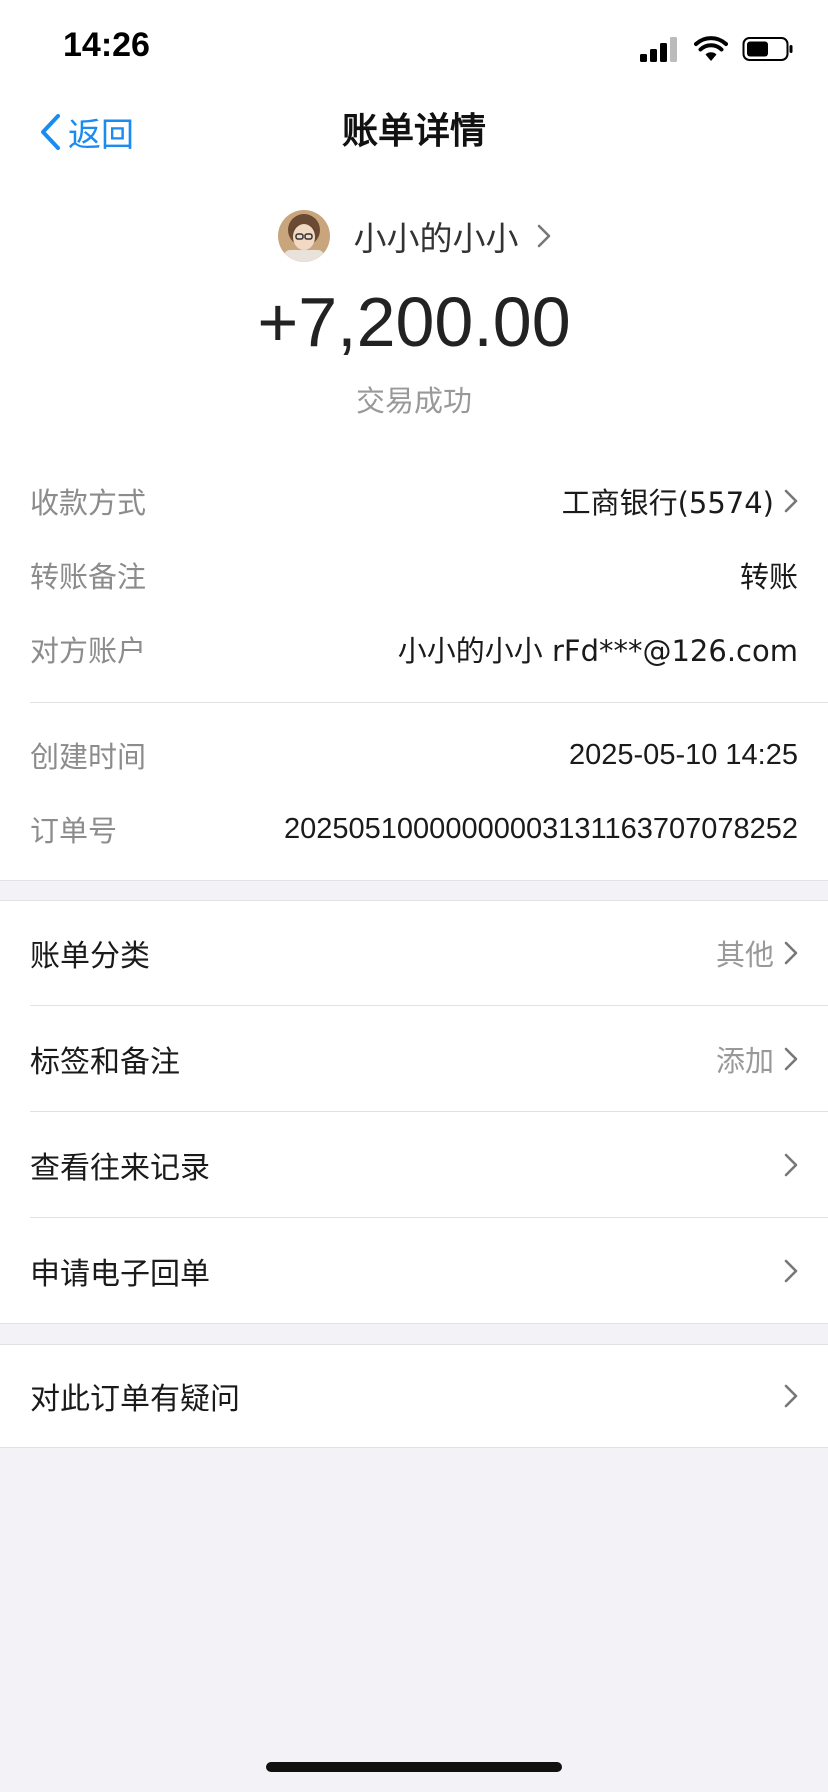 This screenshot has width=828, height=1792. I want to click on detail-label: 对方账户, so click(88, 651).